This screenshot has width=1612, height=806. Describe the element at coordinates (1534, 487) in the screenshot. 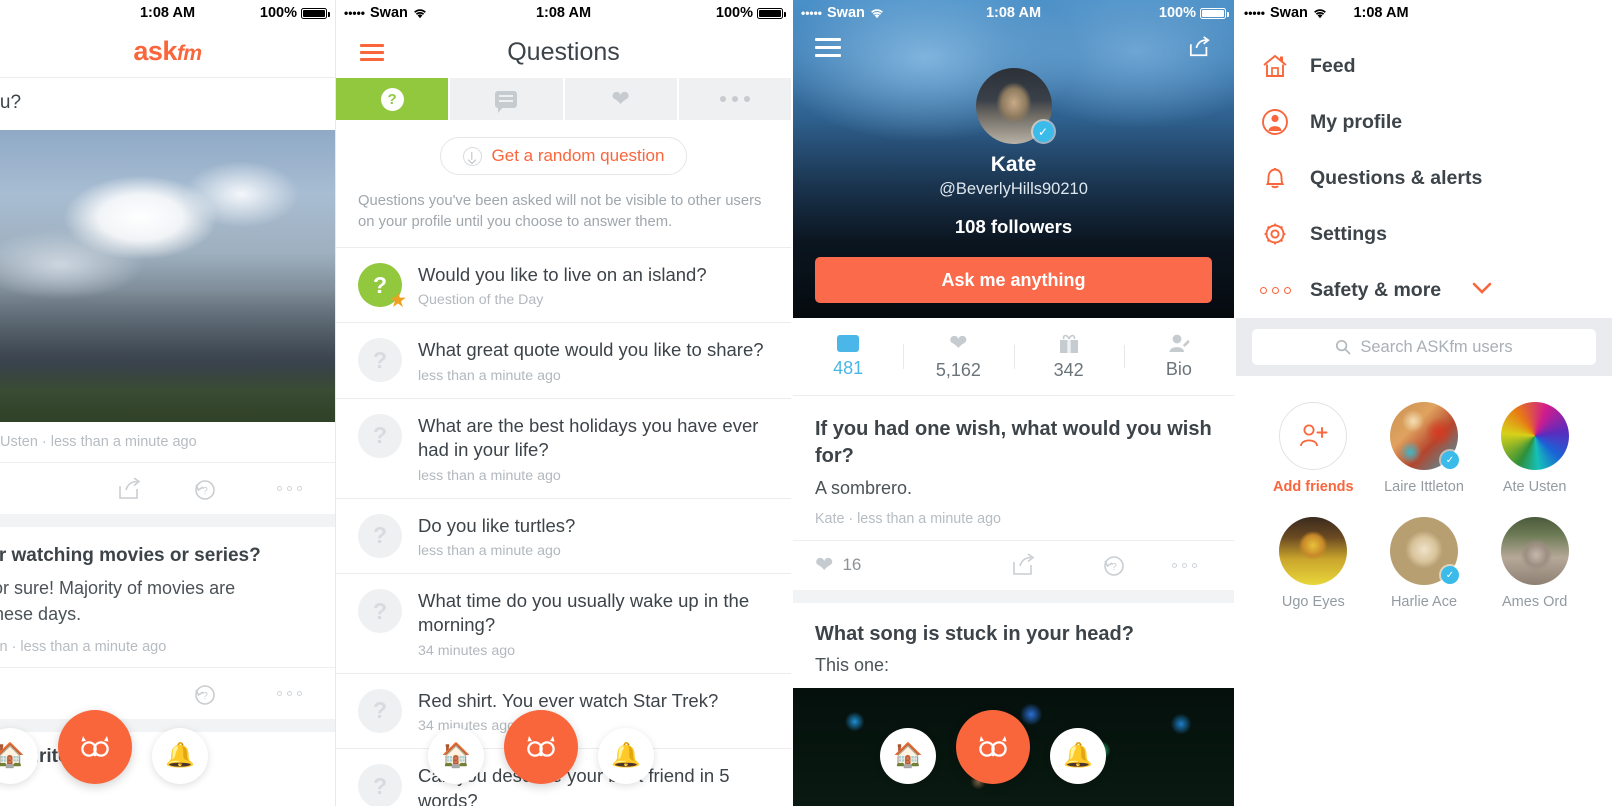

I see `friend-name: Ate Usten` at that location.